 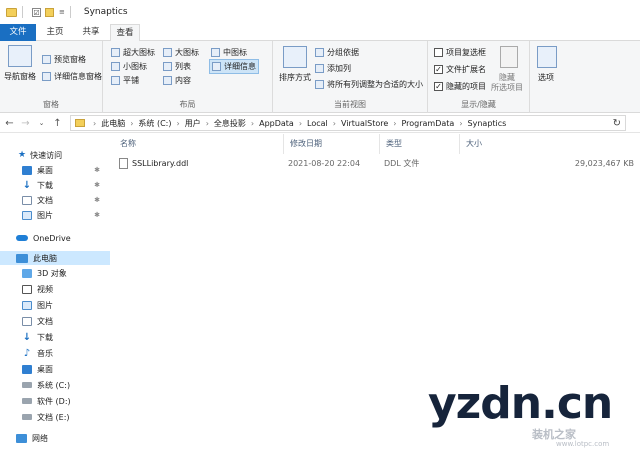 I want to click on sidebar-item-documents-pc: 文档, so click(x=55, y=321).